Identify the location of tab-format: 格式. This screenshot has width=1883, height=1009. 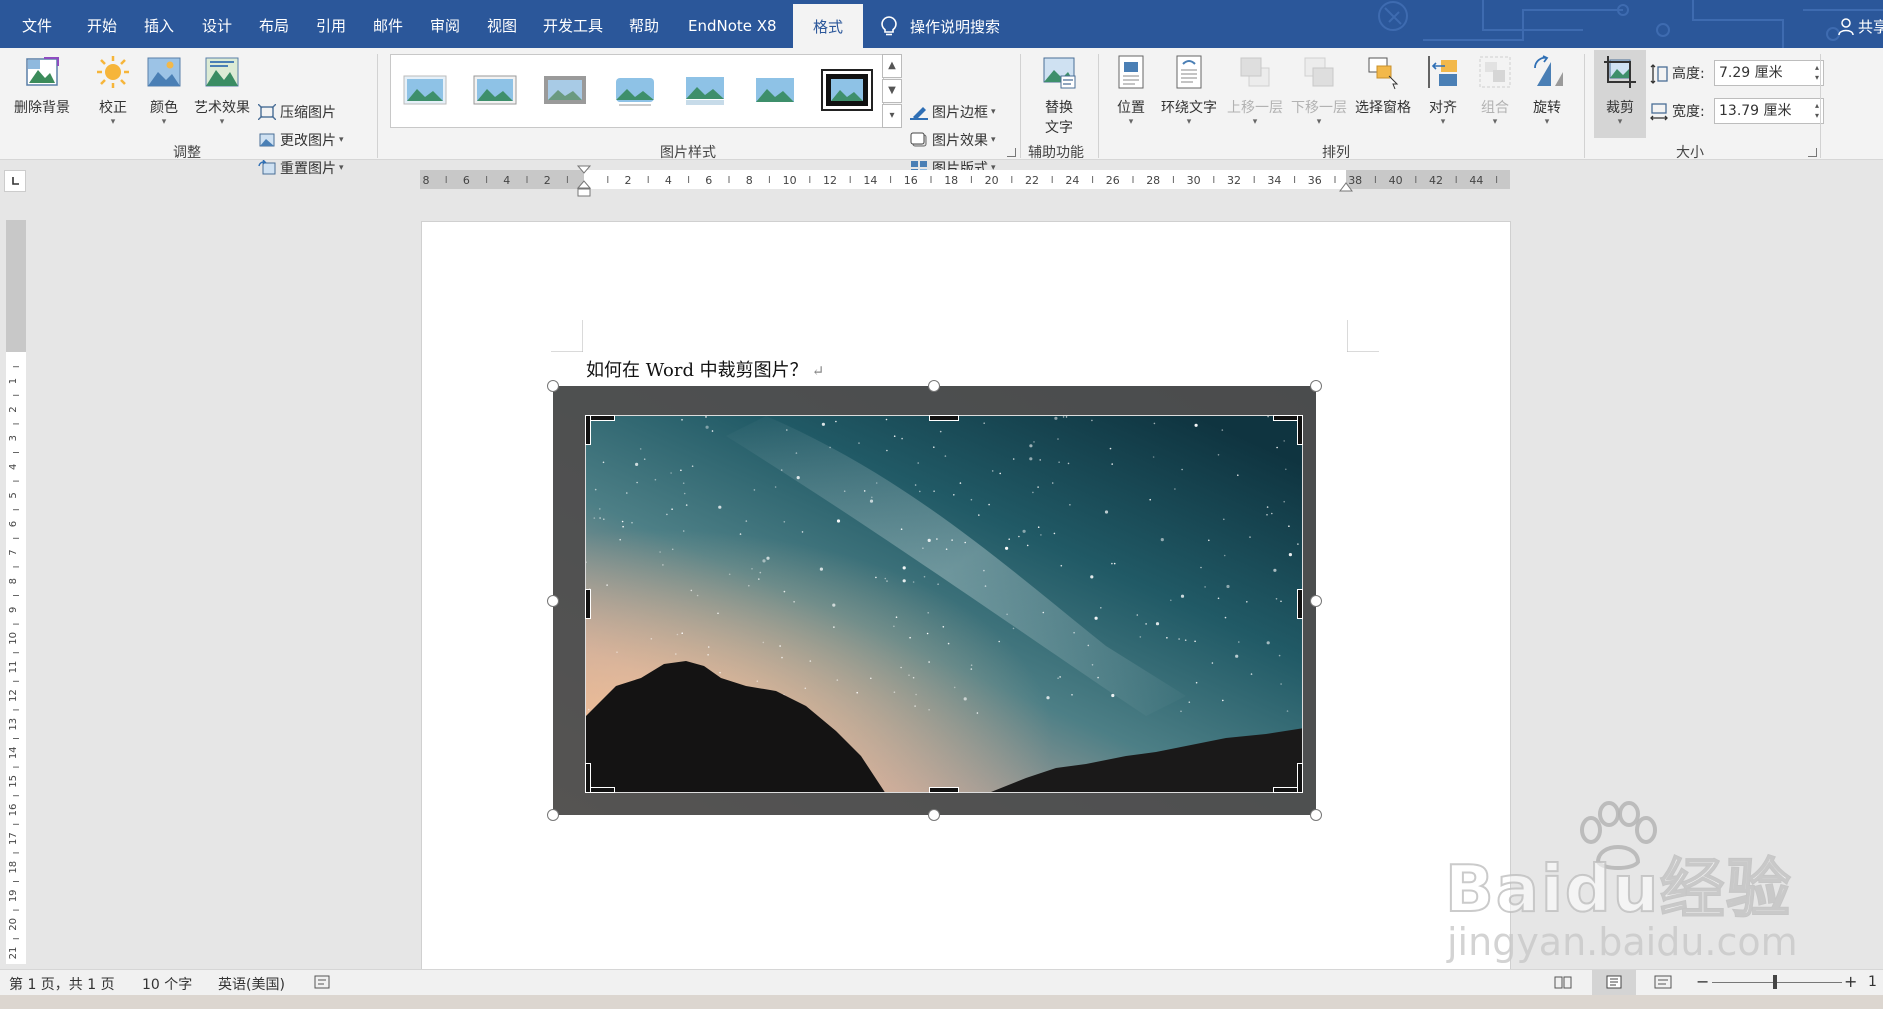
(828, 26).